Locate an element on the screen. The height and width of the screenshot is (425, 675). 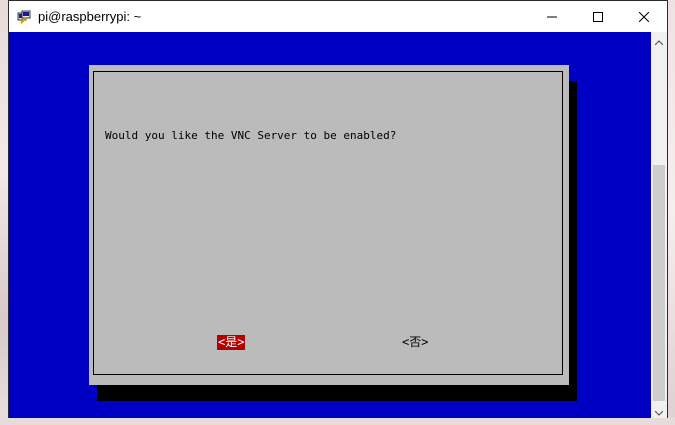
desktop-wallpaper-right is located at coordinates (671, 212).